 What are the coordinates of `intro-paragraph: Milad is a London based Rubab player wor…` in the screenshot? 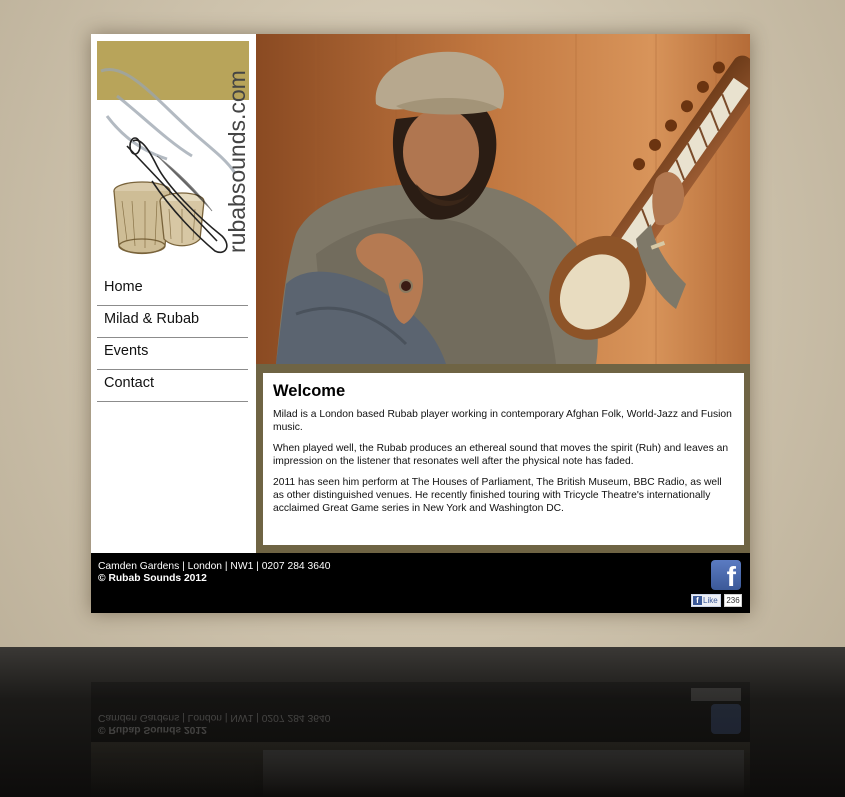 It's located at (502, 421).